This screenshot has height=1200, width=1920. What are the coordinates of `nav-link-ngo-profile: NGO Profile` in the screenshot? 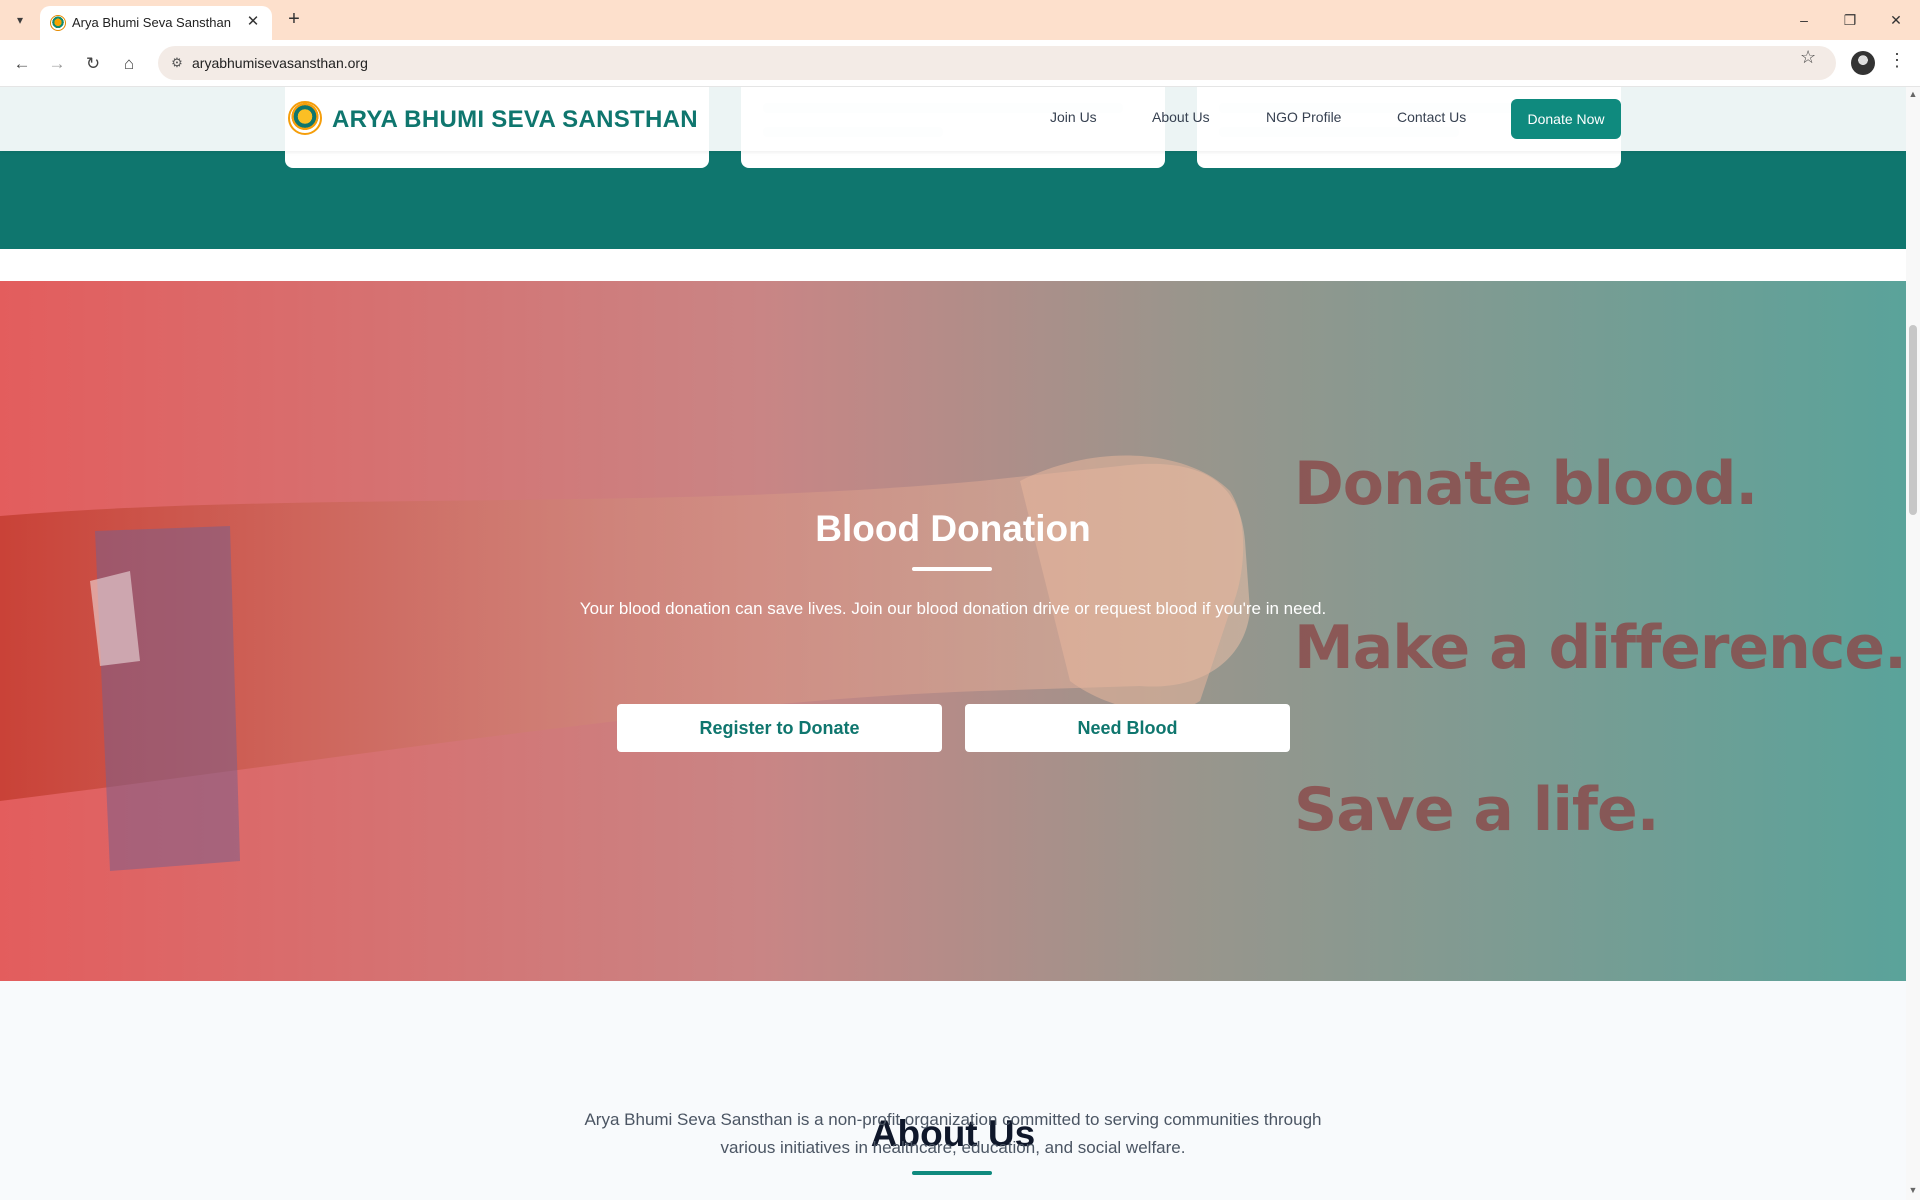 It's located at (1303, 117).